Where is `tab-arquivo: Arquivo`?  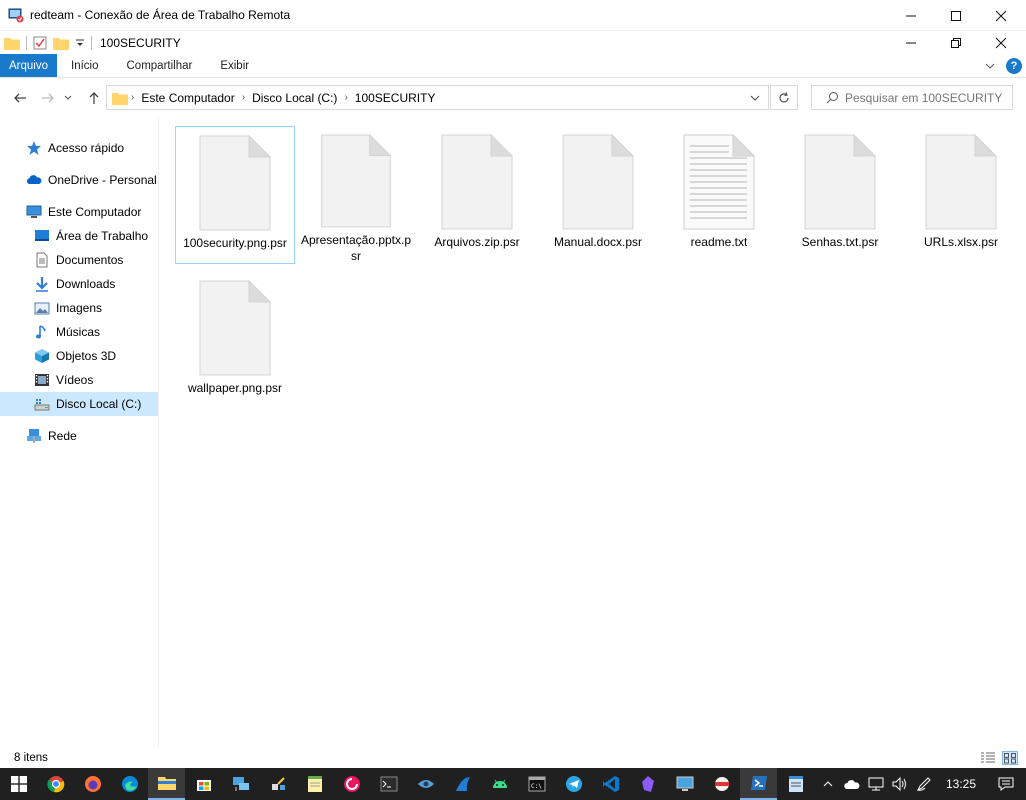
tab-arquivo: Arquivo is located at coordinates (28, 65).